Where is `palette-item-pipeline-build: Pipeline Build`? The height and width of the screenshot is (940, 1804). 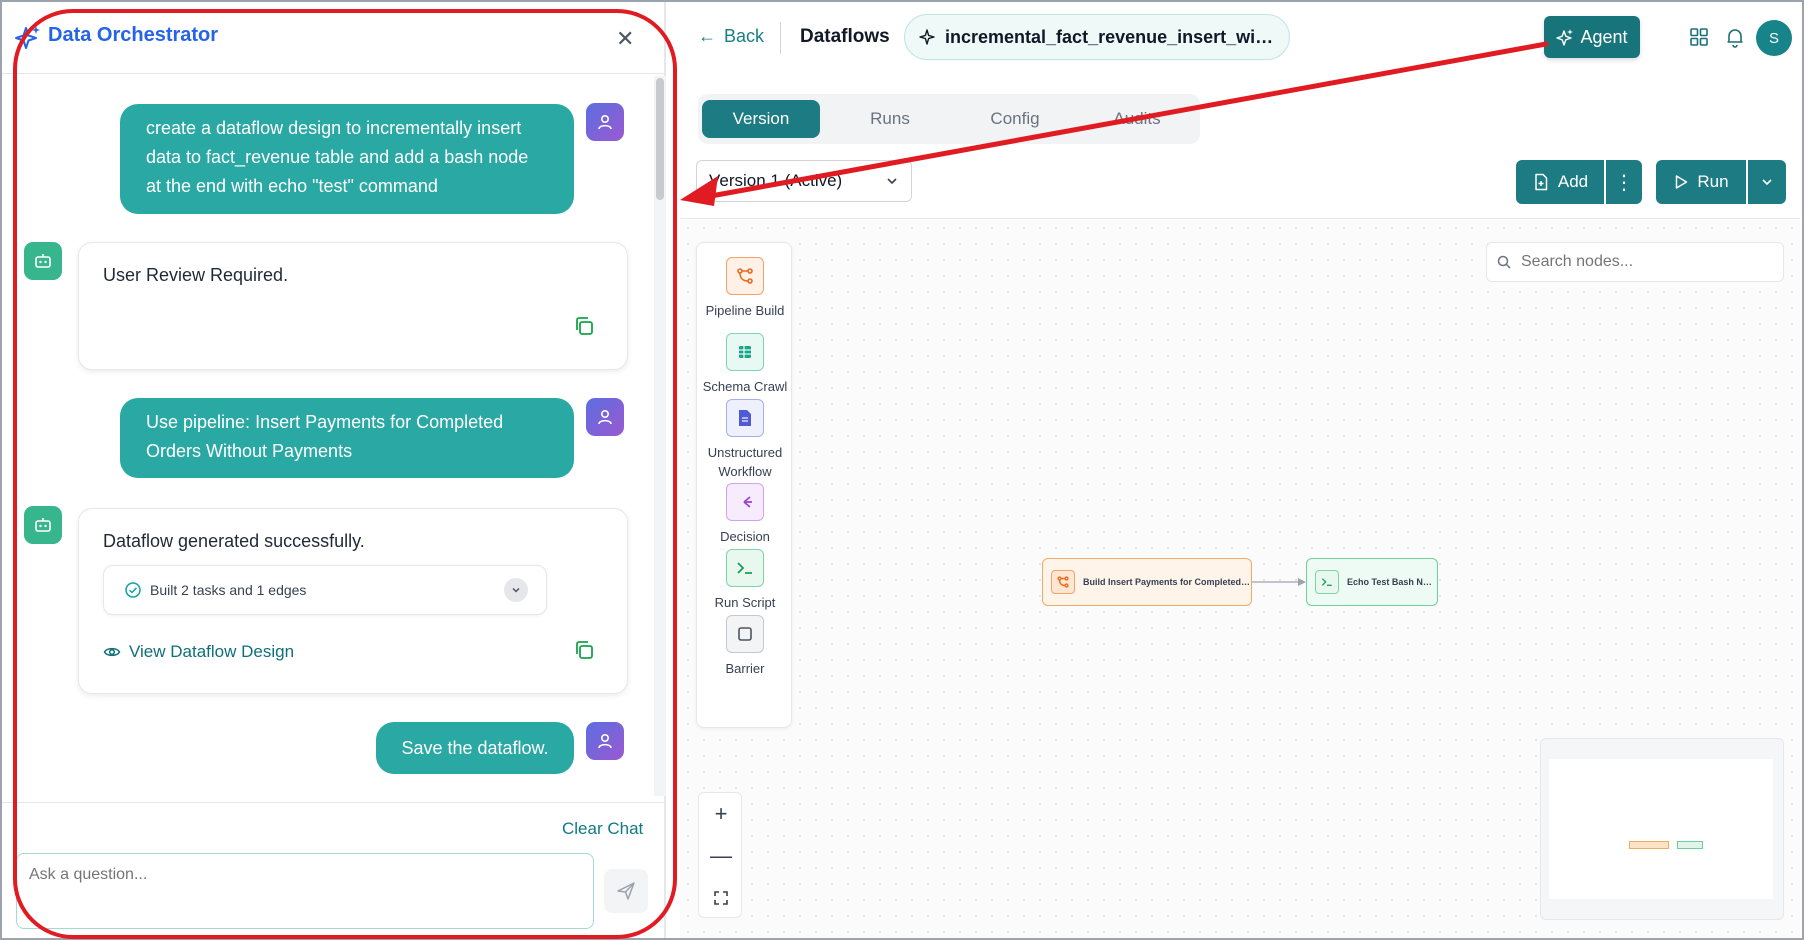 palette-item-pipeline-build: Pipeline Build is located at coordinates (745, 288).